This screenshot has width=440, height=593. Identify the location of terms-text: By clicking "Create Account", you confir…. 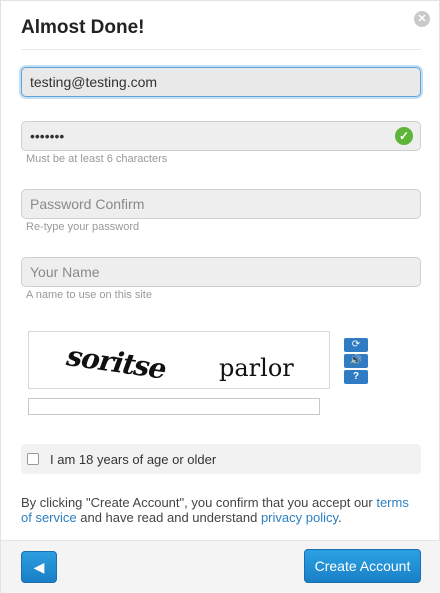
(221, 510).